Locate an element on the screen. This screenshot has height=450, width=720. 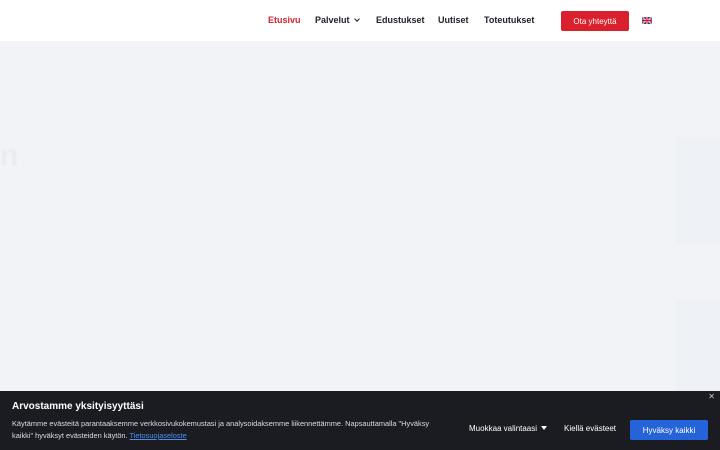
hero-faded-panel is located at coordinates (698, 191).